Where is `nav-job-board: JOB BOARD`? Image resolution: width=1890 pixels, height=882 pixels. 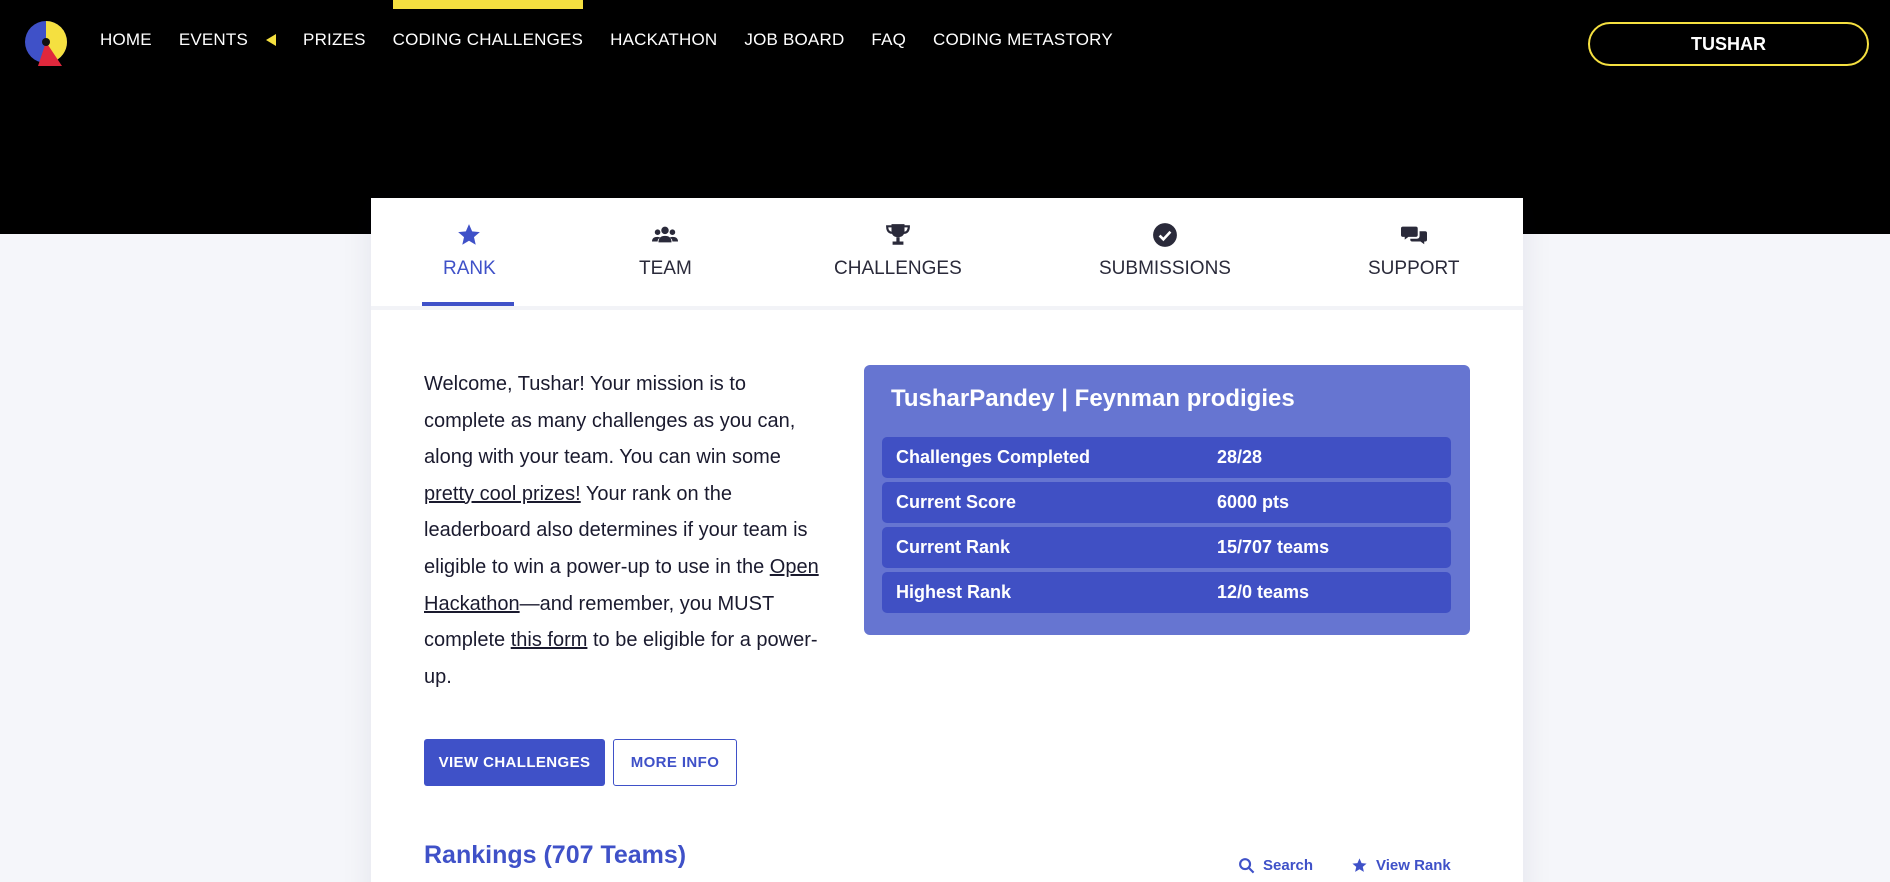 nav-job-board: JOB BOARD is located at coordinates (794, 40).